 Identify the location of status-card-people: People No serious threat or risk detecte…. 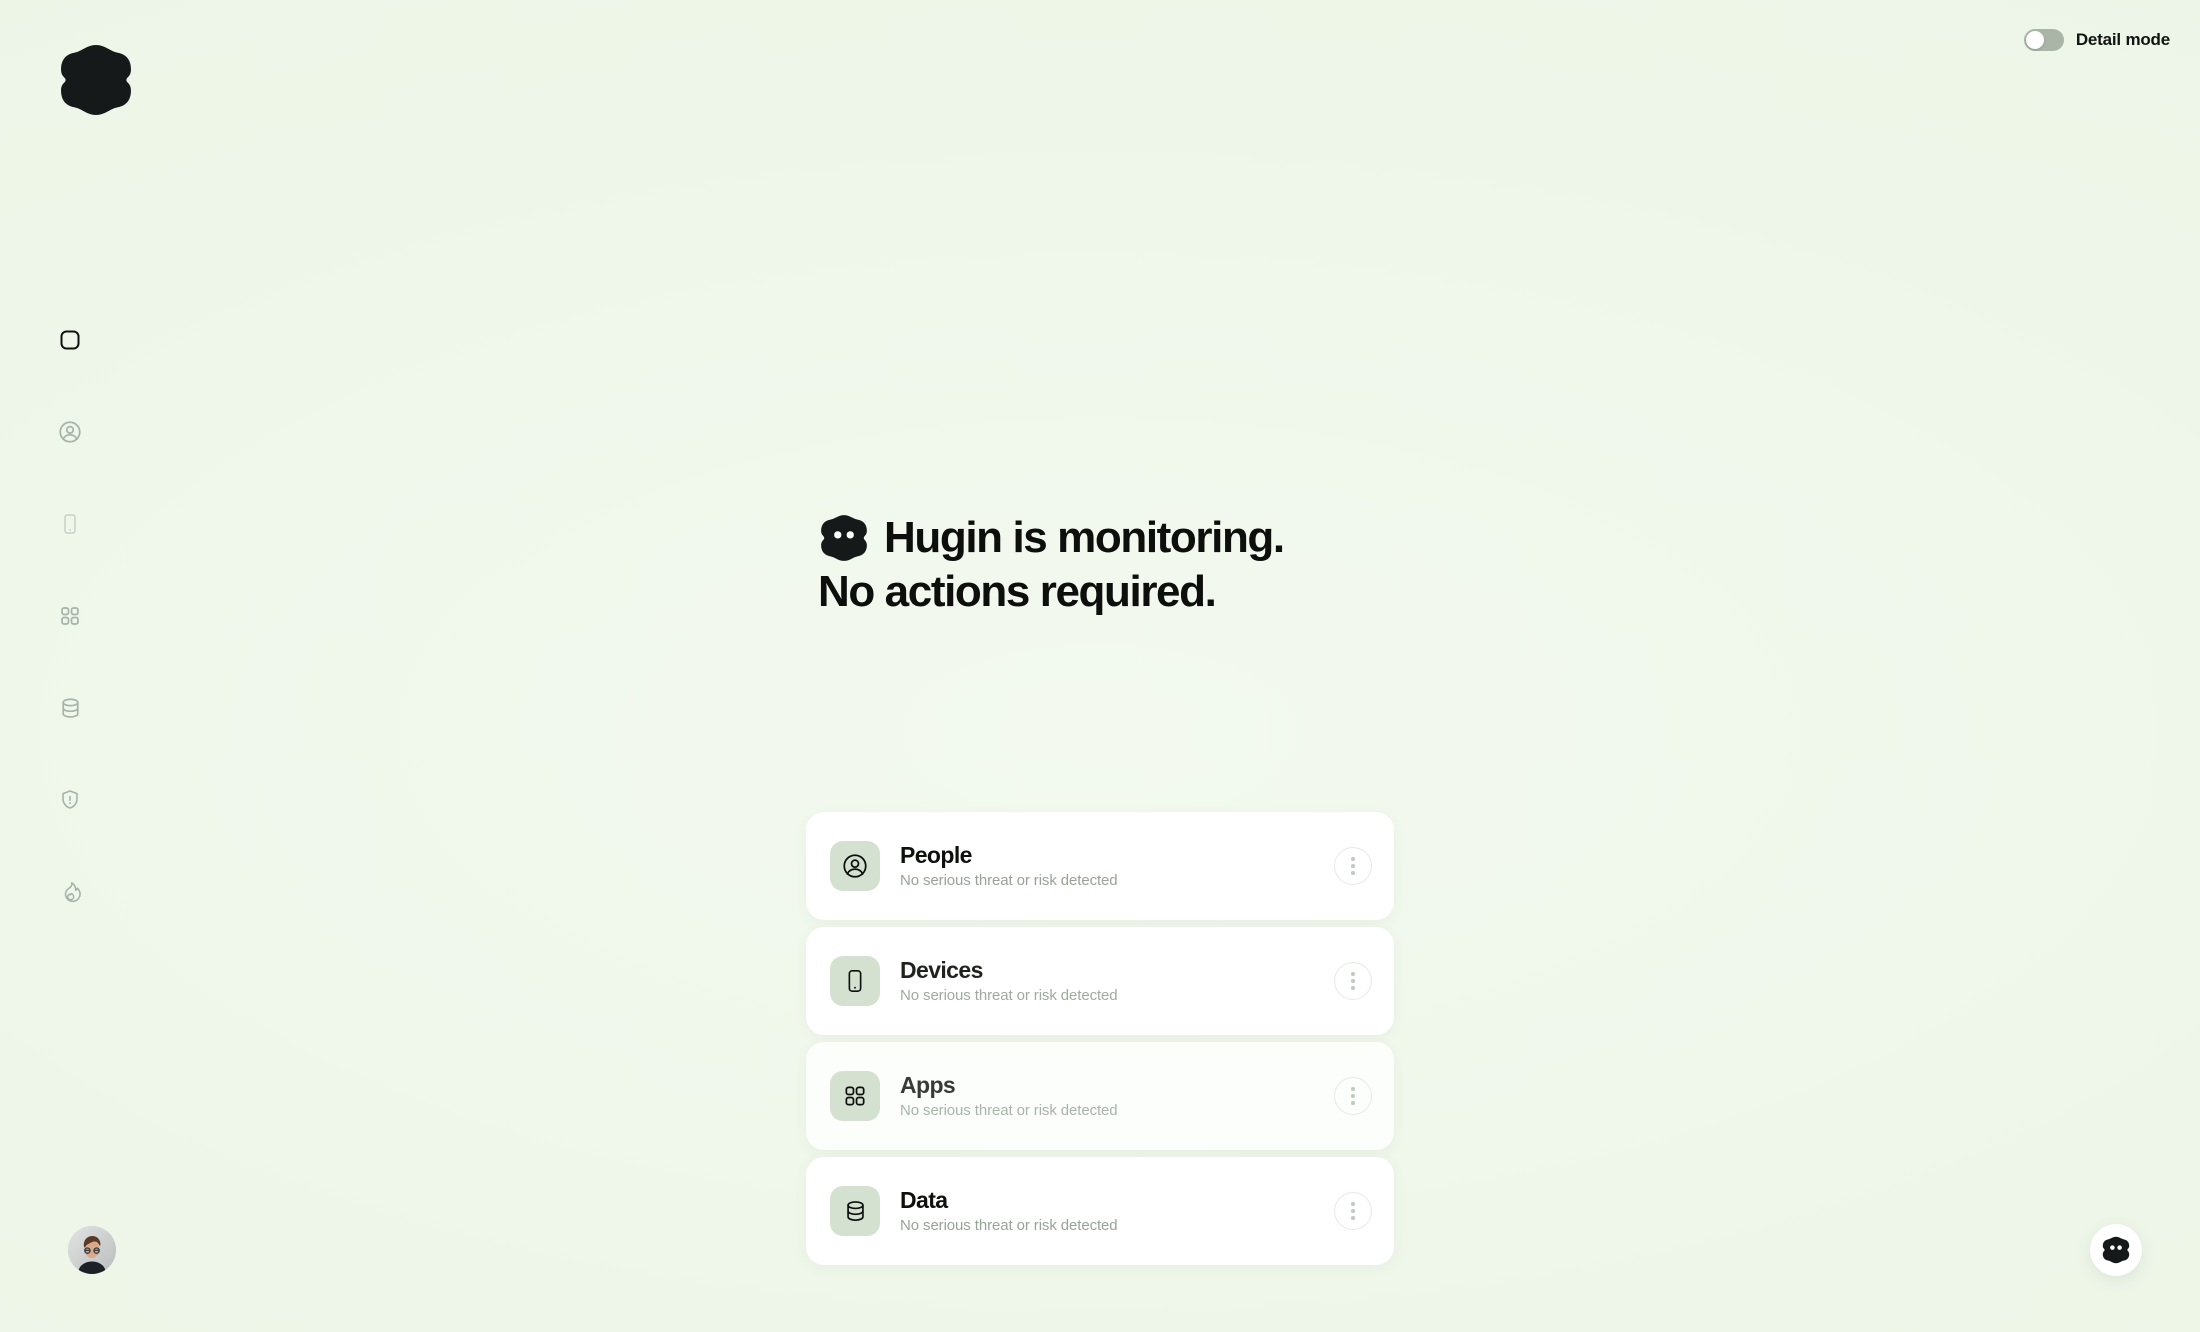
(1100, 866).